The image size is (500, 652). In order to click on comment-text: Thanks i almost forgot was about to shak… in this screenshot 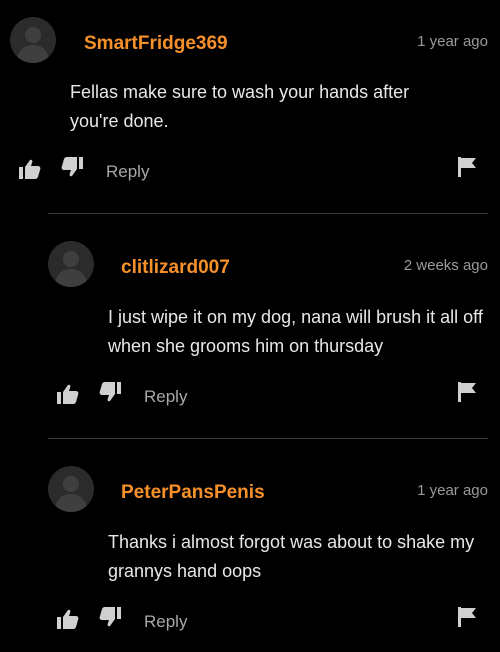, I will do `click(291, 556)`.